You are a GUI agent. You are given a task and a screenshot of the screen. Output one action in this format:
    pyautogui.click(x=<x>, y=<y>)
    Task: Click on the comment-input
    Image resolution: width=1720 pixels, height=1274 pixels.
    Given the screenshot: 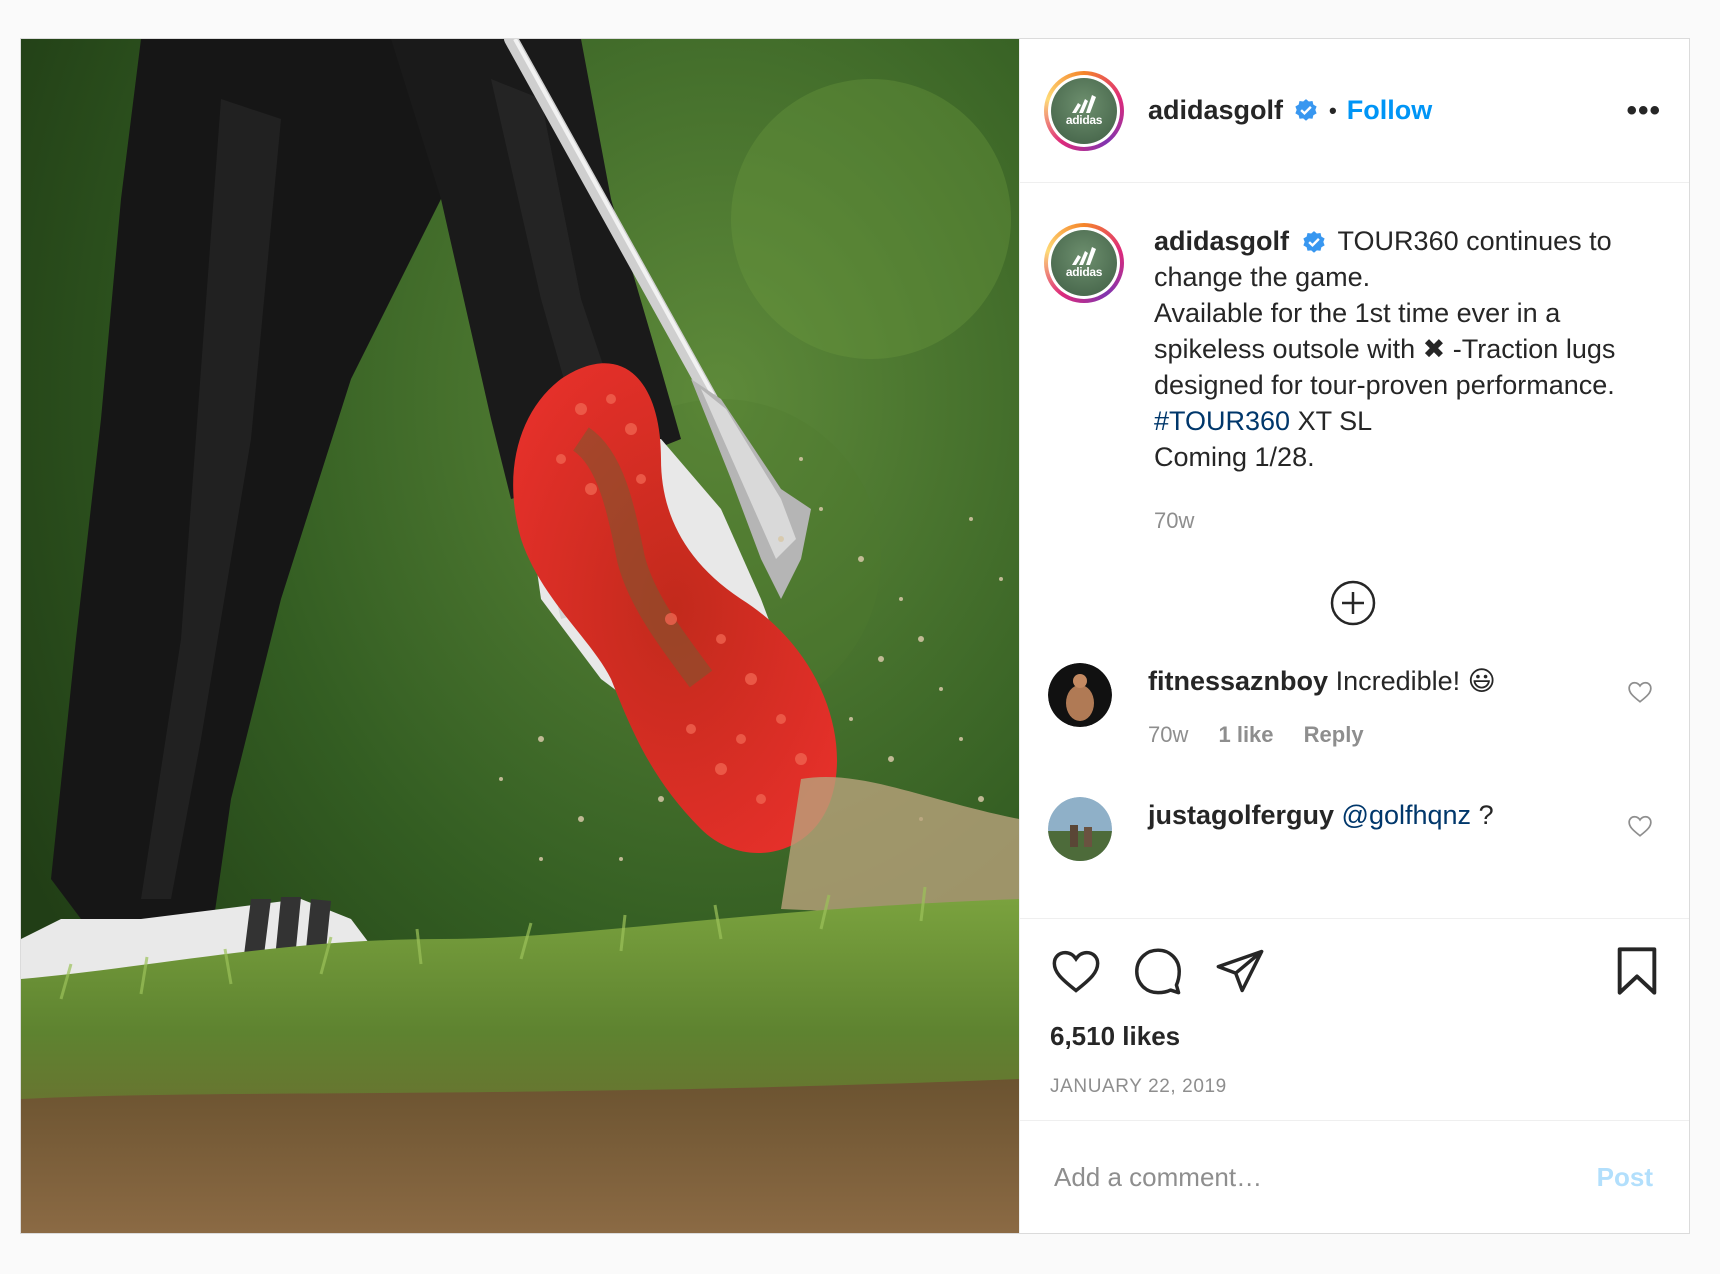 What is the action you would take?
    pyautogui.click(x=1324, y=1177)
    